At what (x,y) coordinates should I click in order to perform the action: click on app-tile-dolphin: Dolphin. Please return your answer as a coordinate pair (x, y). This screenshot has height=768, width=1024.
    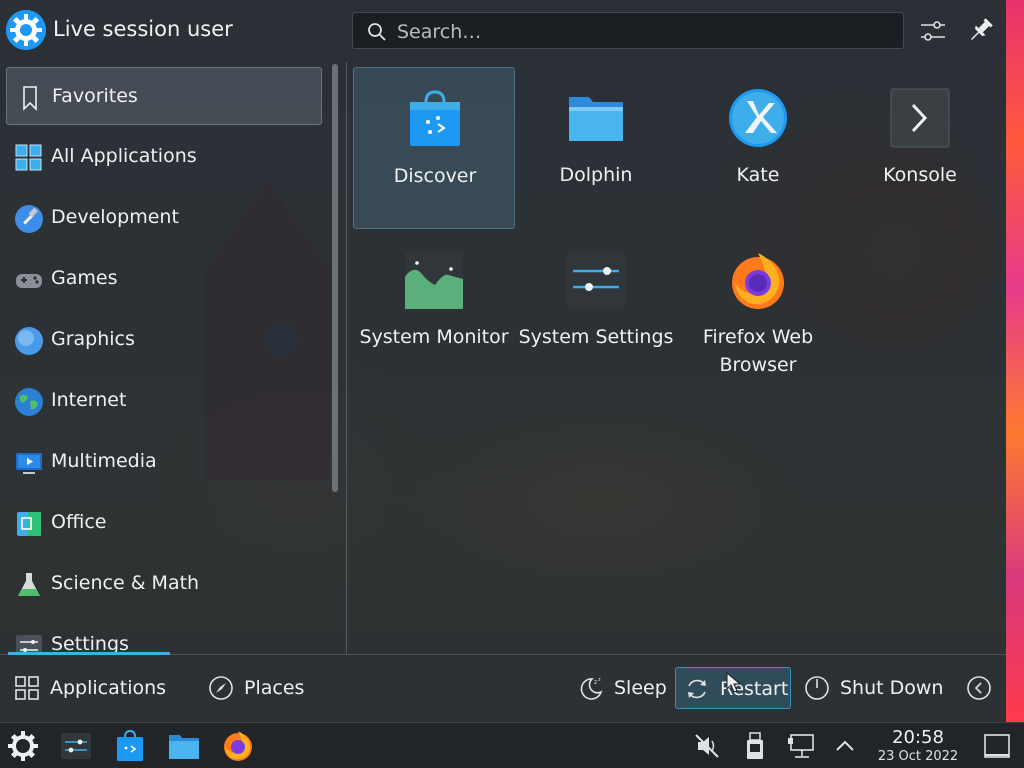
    Looking at the image, I should click on (596, 148).